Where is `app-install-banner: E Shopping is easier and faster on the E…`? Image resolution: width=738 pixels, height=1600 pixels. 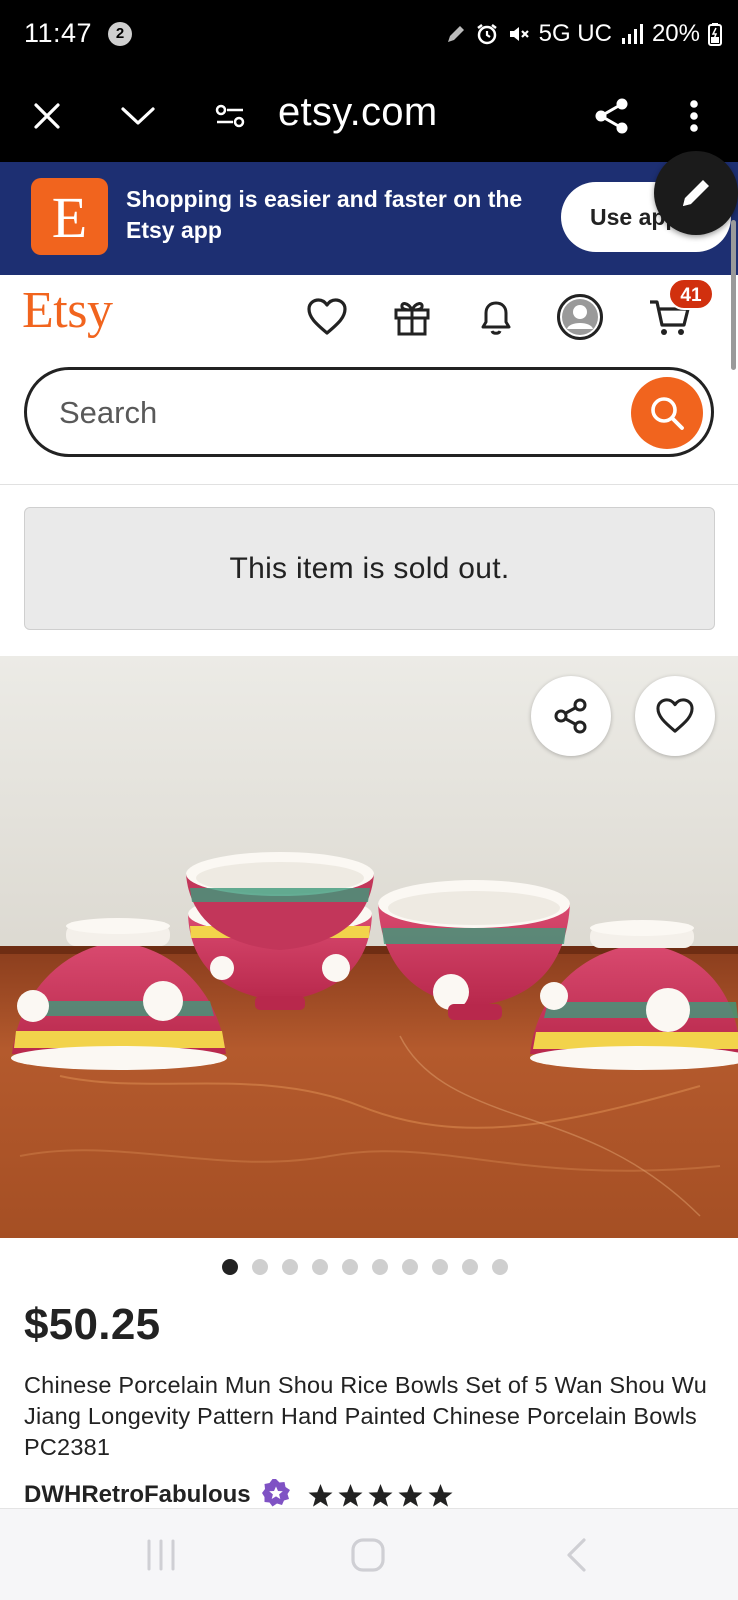
app-install-banner: E Shopping is easier and faster on the E… is located at coordinates (369, 218).